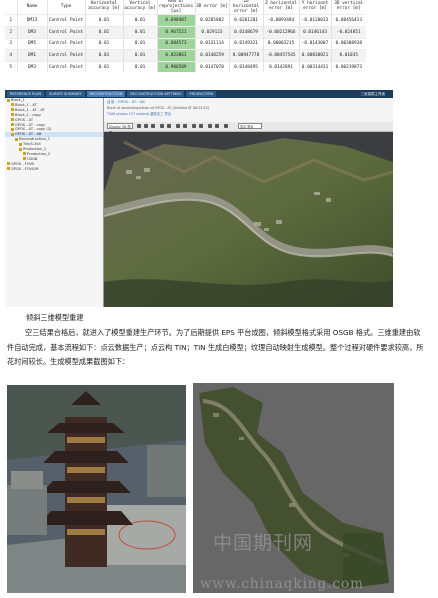  Describe the element at coordinates (11, 43) in the screenshot. I see `table-cell: 3` at that location.